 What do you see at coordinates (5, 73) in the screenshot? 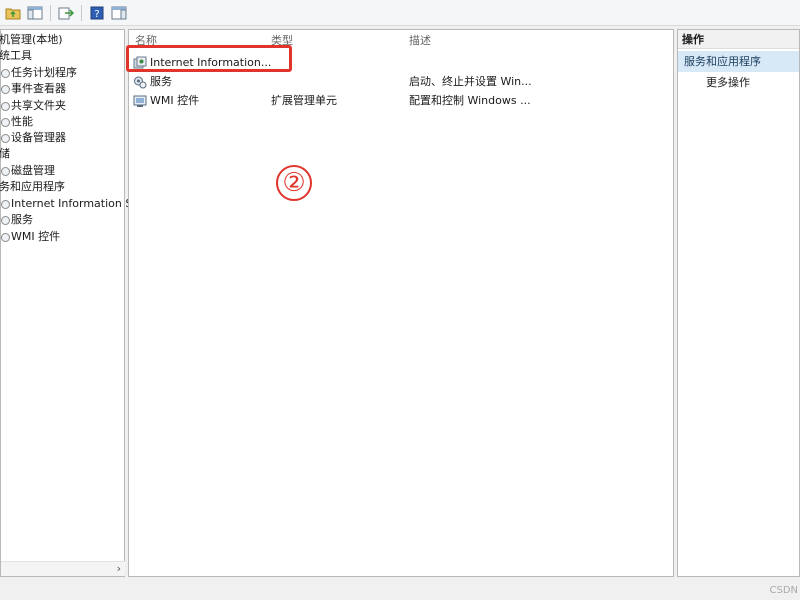
I see `clock-icon` at bounding box center [5, 73].